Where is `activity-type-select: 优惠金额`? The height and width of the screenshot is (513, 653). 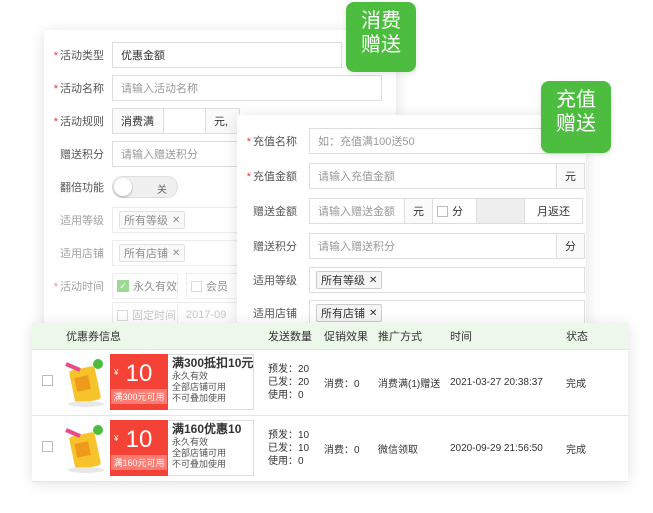
activity-type-select: 优惠金额 is located at coordinates (227, 55).